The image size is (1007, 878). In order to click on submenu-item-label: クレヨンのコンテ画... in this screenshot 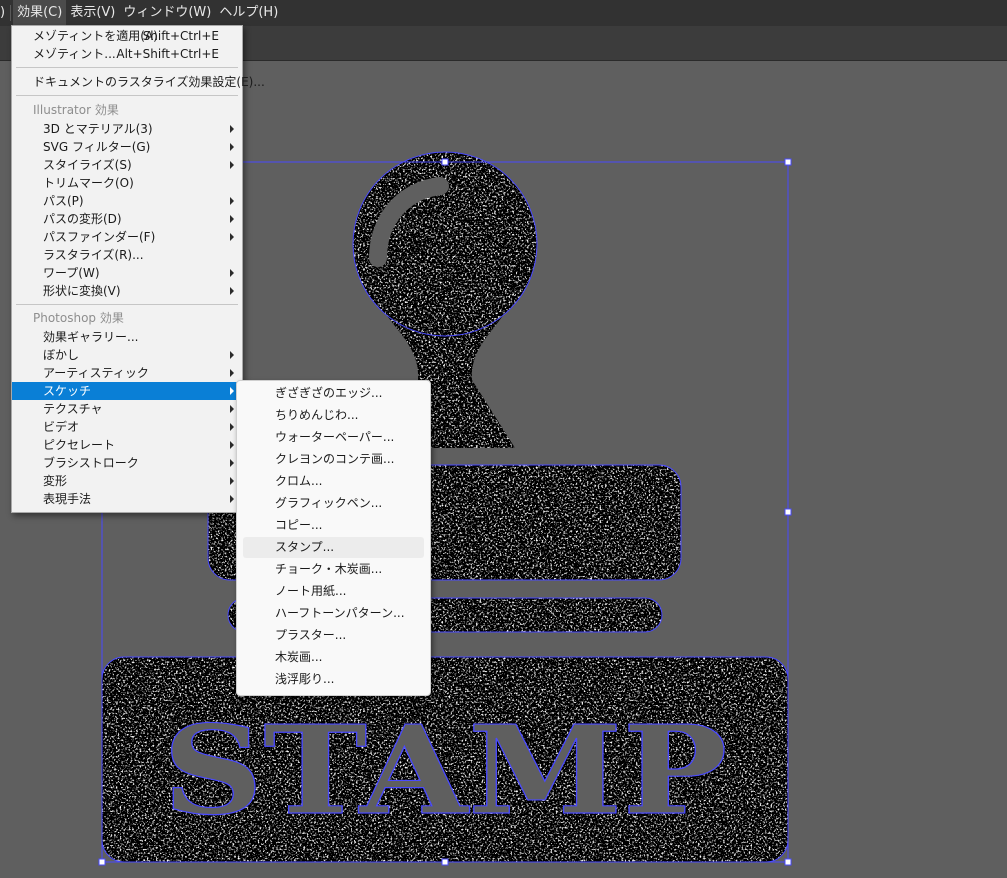, I will do `click(335, 459)`.